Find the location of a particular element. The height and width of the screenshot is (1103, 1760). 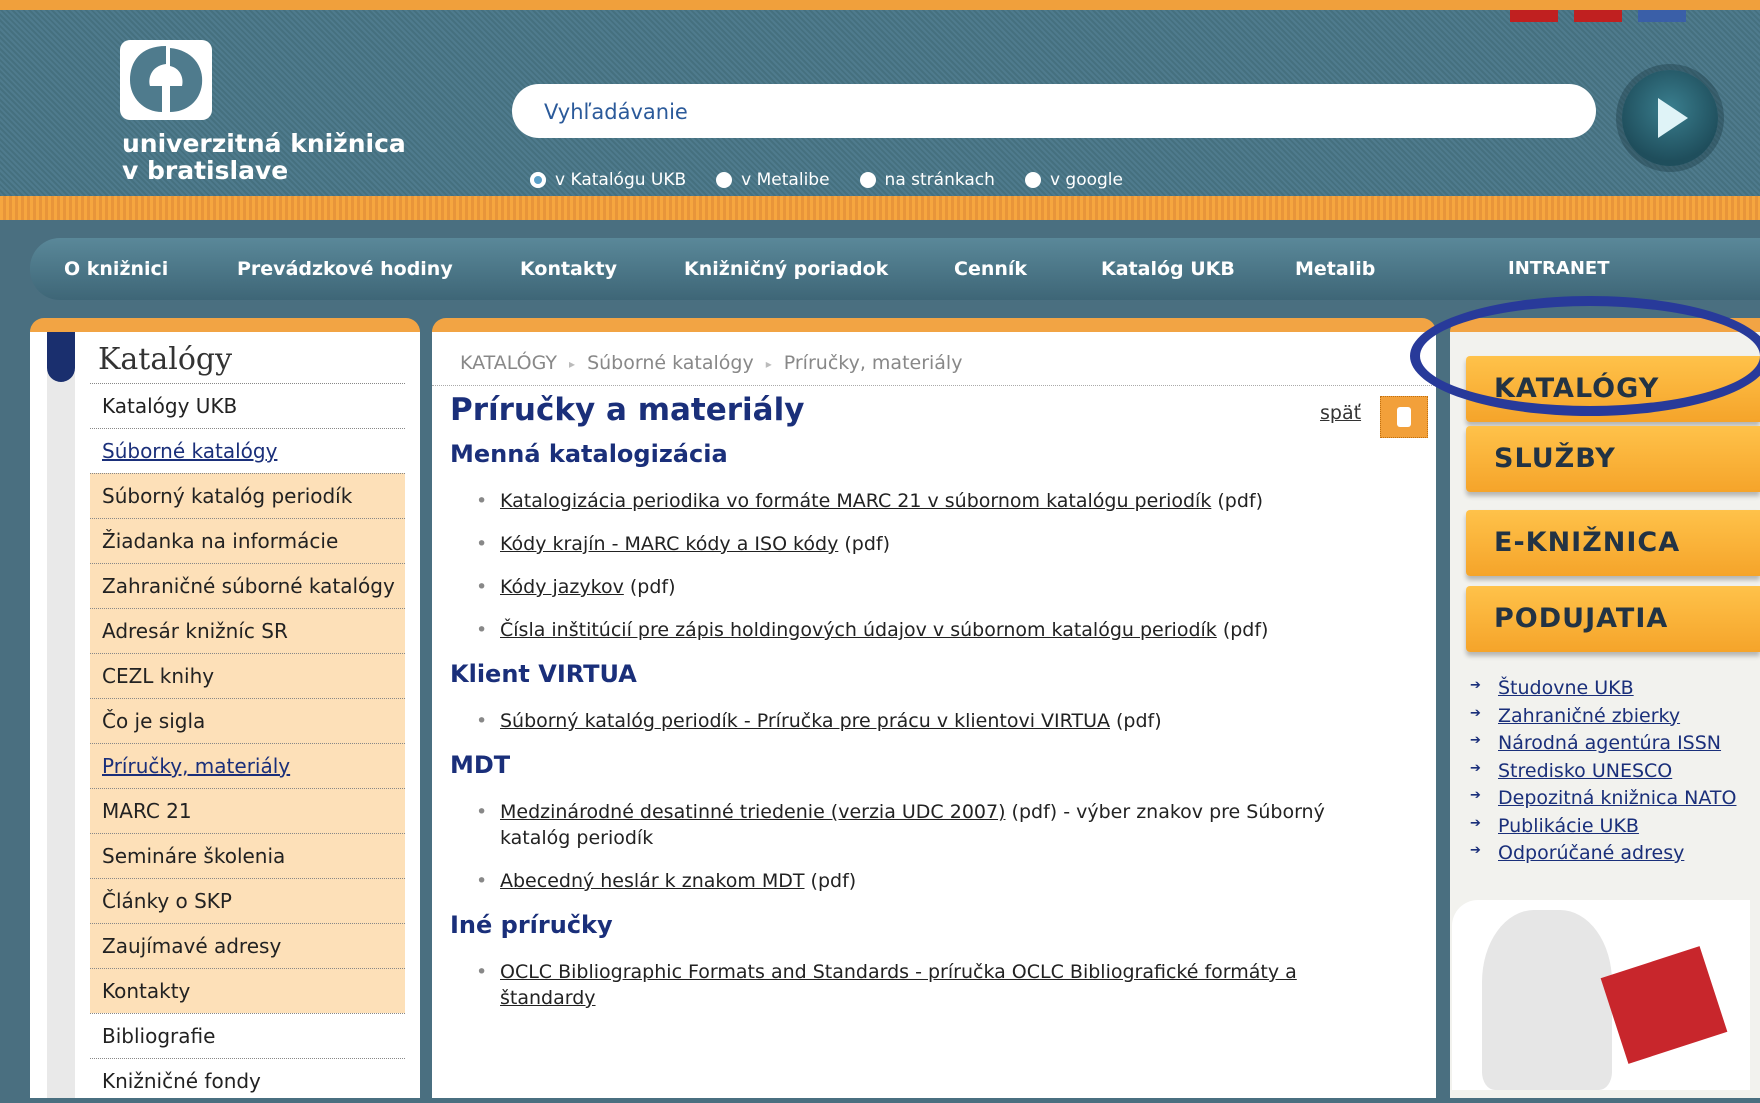

quick-link-item: Stredisko UNESCO is located at coordinates (1603, 774).